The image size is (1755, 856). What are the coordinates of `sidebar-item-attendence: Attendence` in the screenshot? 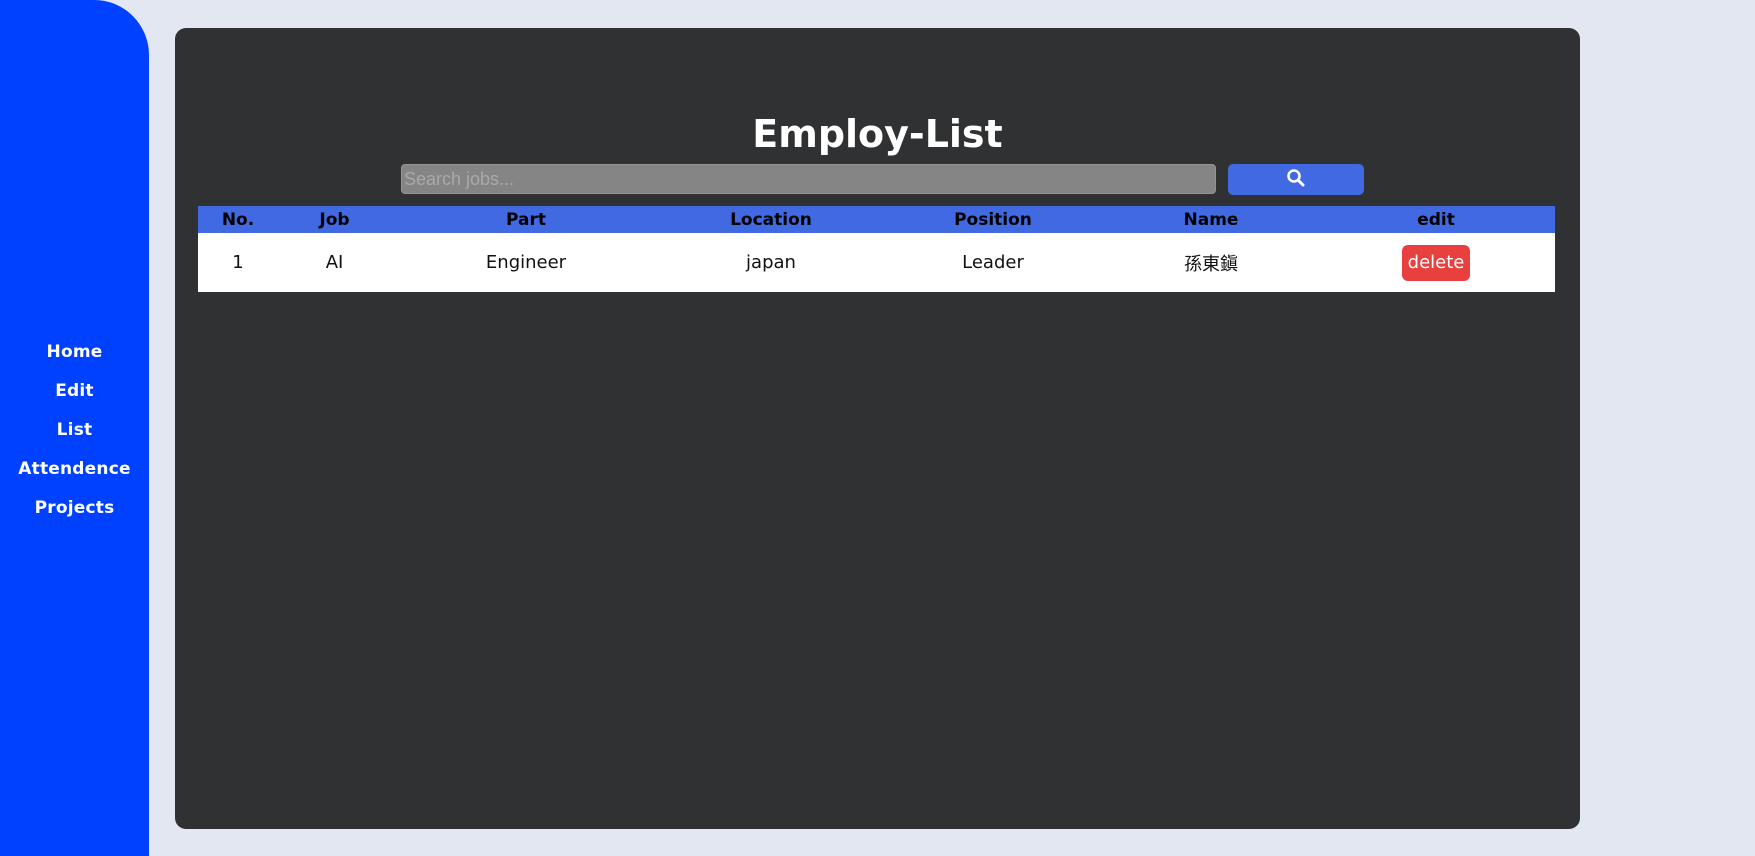 It's located at (74, 469).